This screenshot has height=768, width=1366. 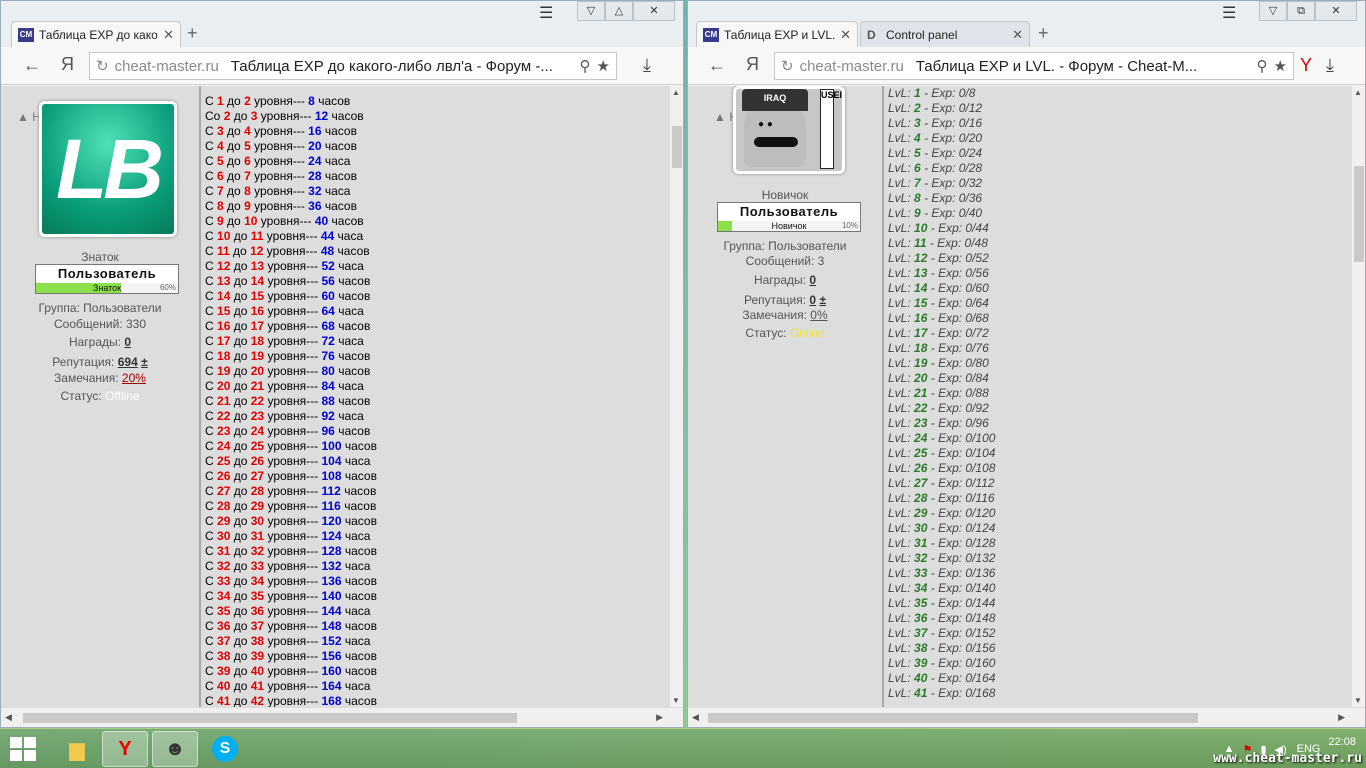 What do you see at coordinates (921, 663) in the screenshot?
I see `lvl-number: 39` at bounding box center [921, 663].